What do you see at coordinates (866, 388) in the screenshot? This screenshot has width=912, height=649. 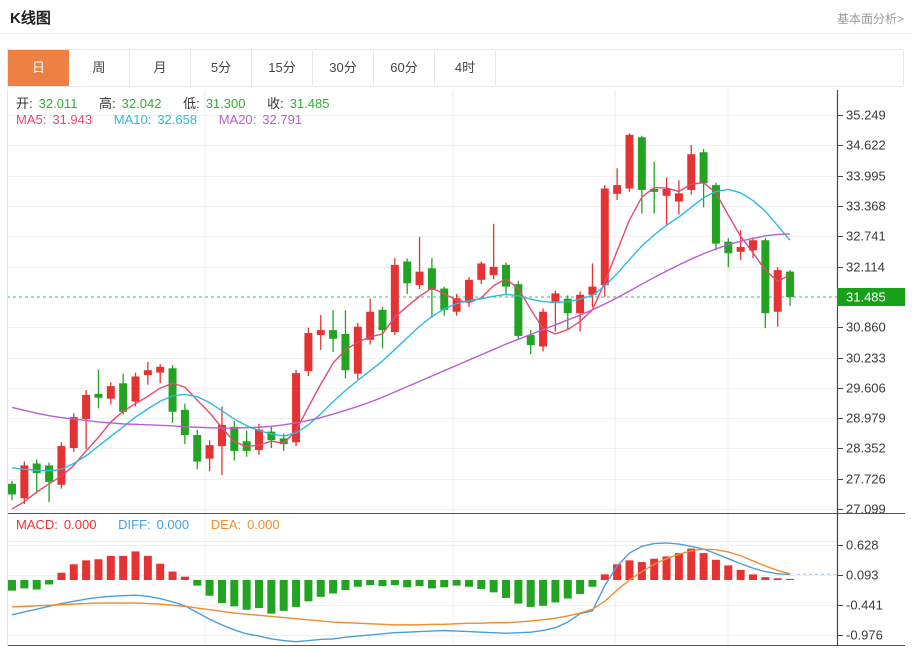 I see `price-tick-label: 29.606` at bounding box center [866, 388].